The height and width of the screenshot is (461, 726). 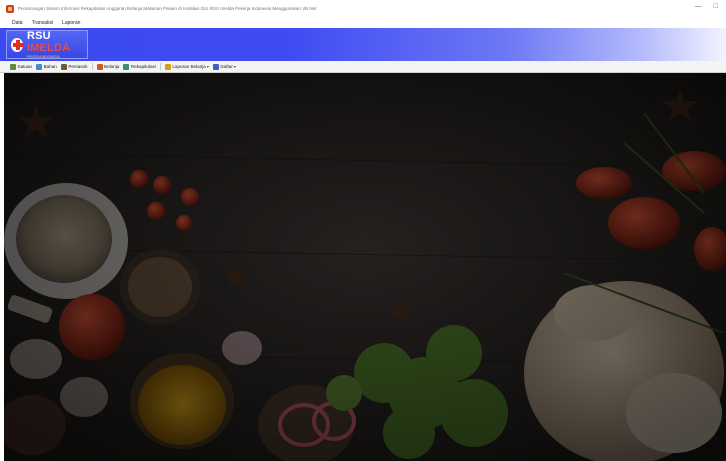 What do you see at coordinates (78, 66) in the screenshot?
I see `toolbar-pemasok-label: Pemasok` at bounding box center [78, 66].